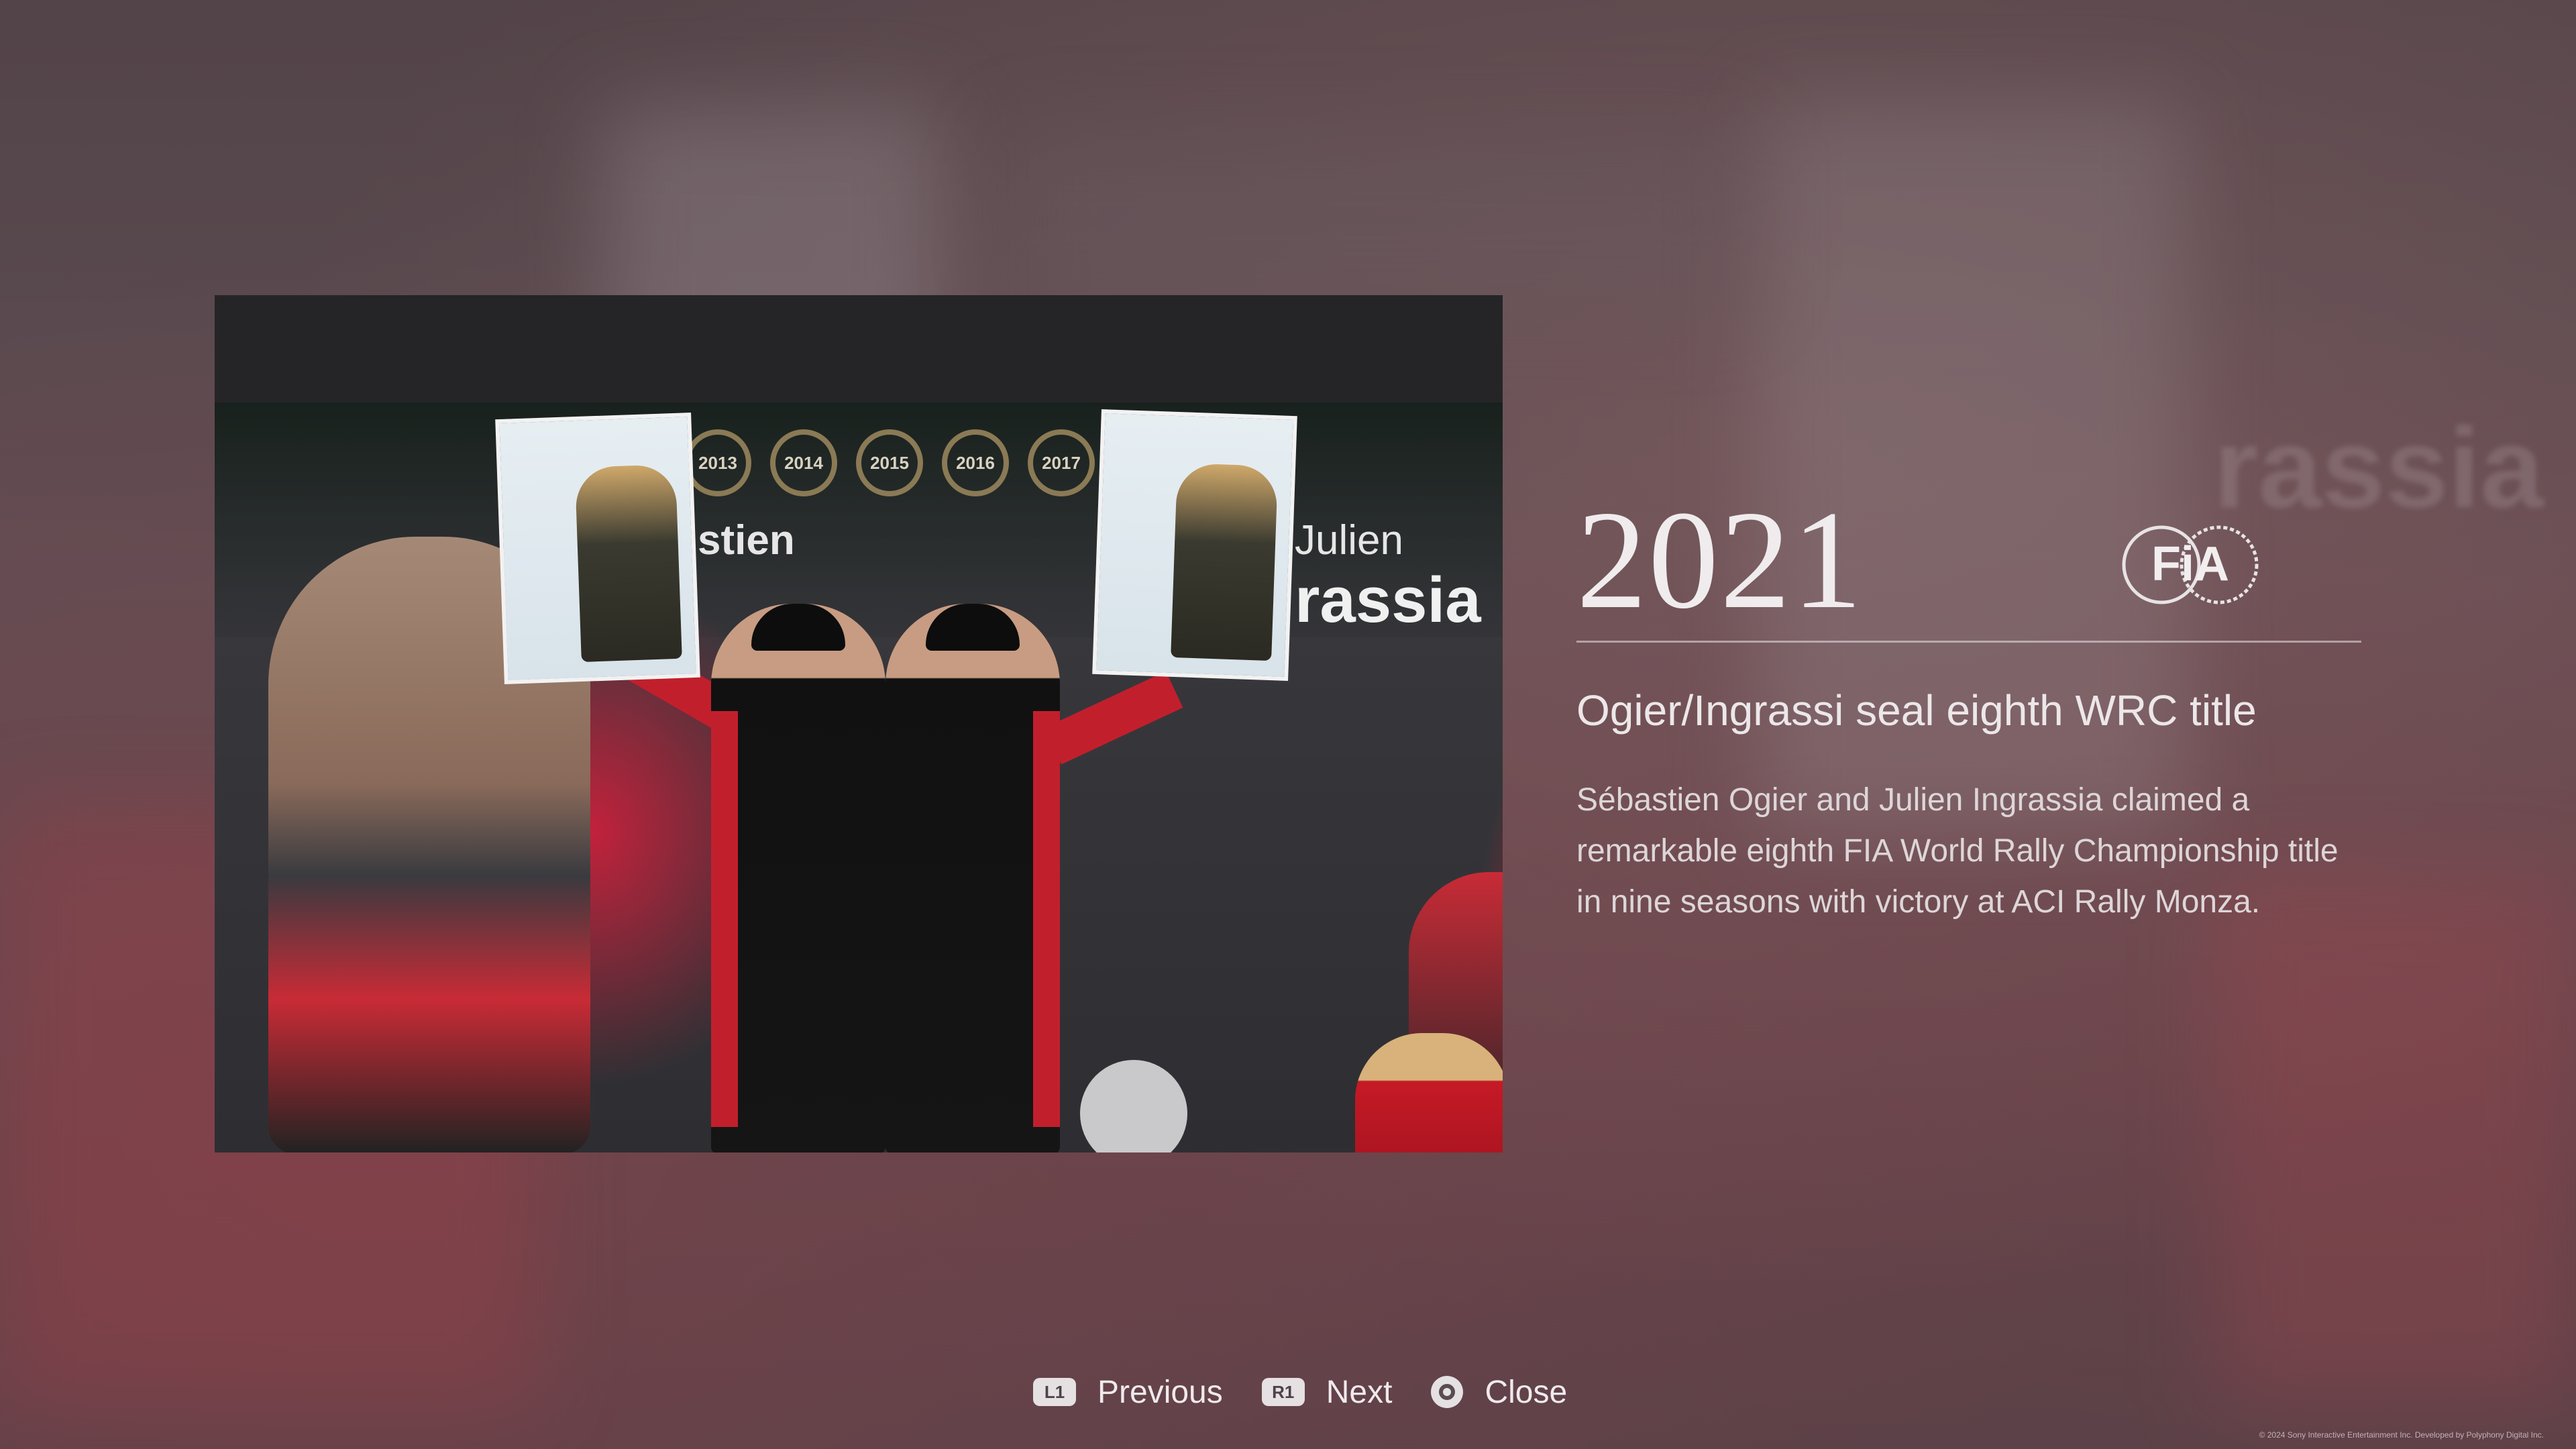 The height and width of the screenshot is (1449, 2576). Describe the element at coordinates (1388, 600) in the screenshot. I see `screen-name-right-last: rassia` at that location.